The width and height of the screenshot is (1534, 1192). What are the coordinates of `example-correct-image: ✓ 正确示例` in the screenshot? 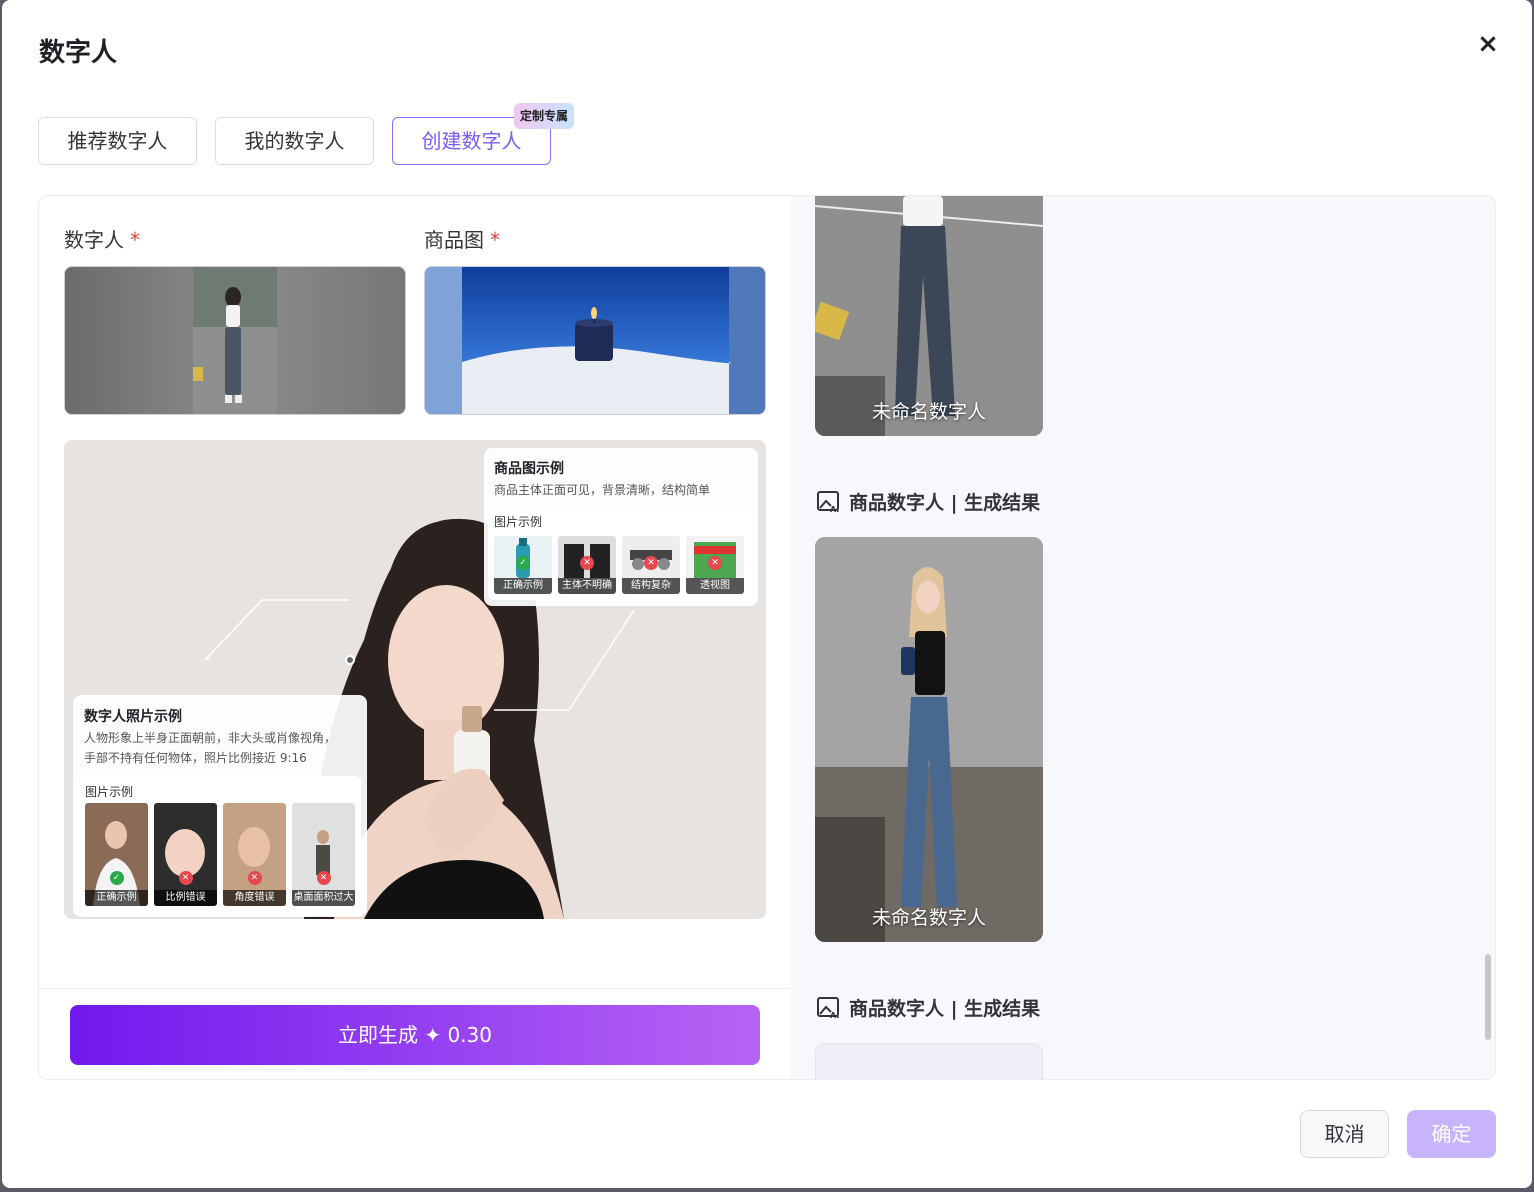 It's located at (523, 565).